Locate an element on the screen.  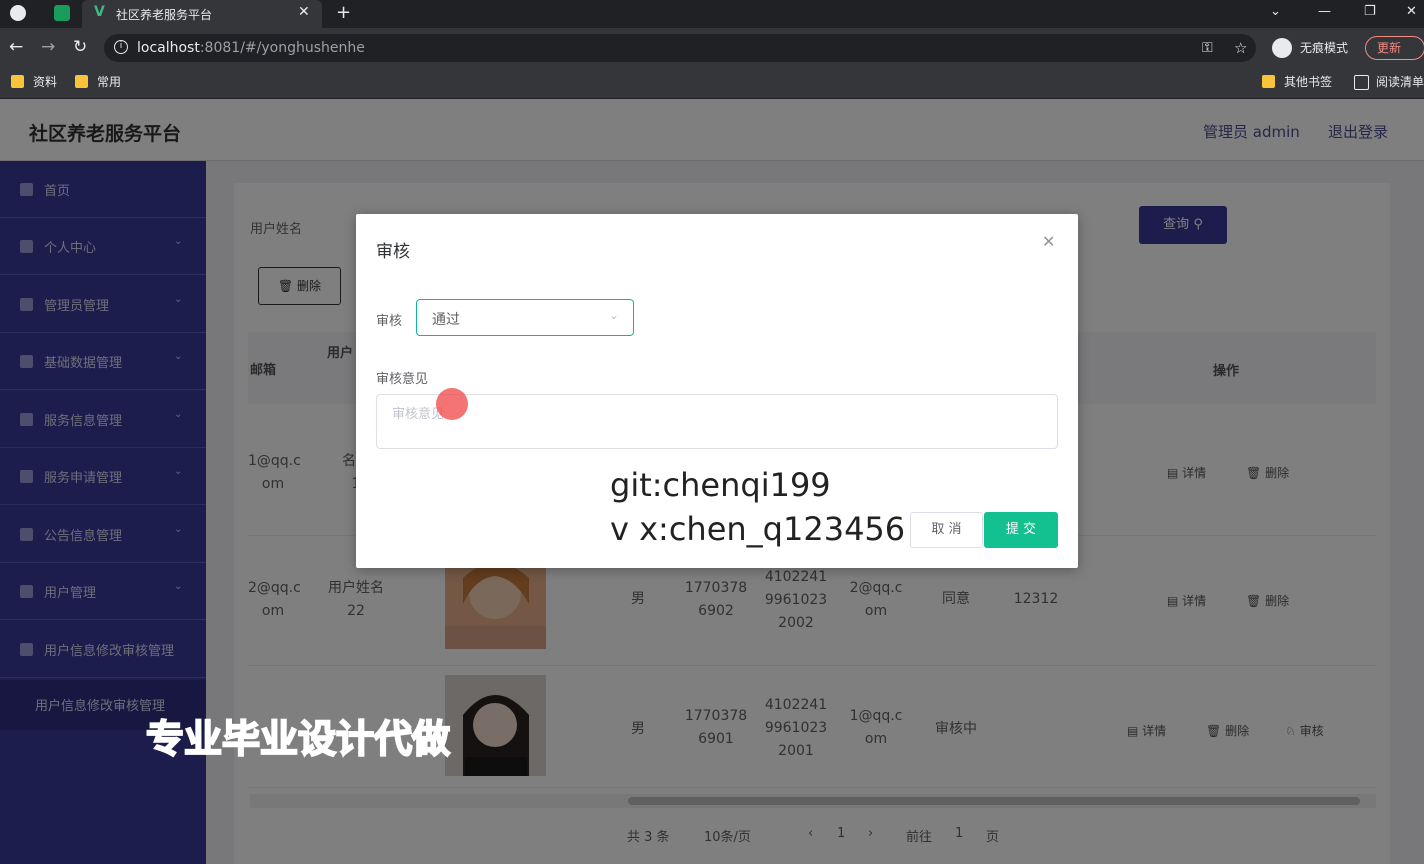
close-tab-icon: ✕ is located at coordinates (304, 12).